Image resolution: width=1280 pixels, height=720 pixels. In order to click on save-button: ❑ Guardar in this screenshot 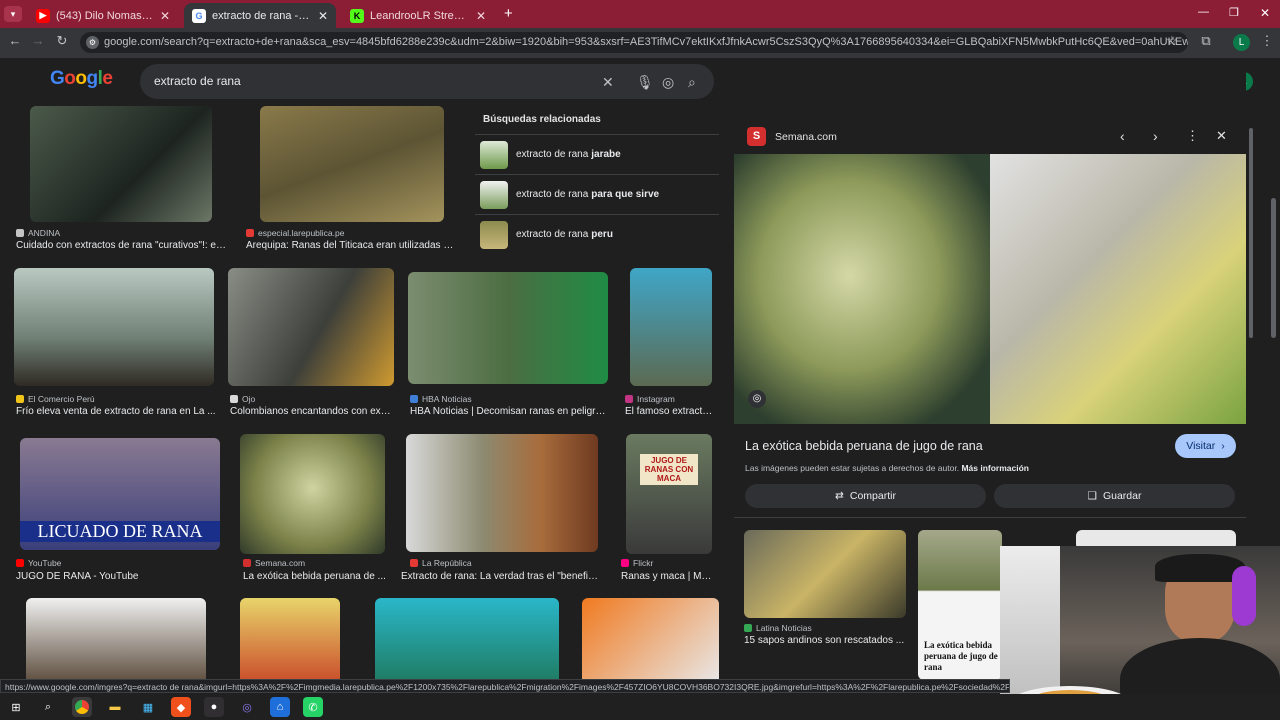, I will do `click(1114, 496)`.